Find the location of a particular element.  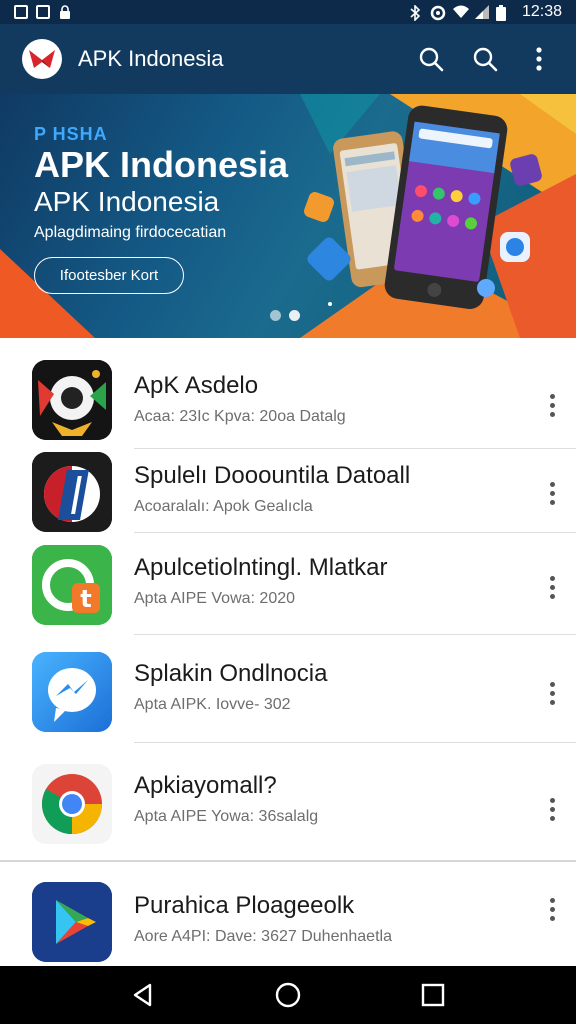

bluetooth-icon is located at coordinates (415, 13).